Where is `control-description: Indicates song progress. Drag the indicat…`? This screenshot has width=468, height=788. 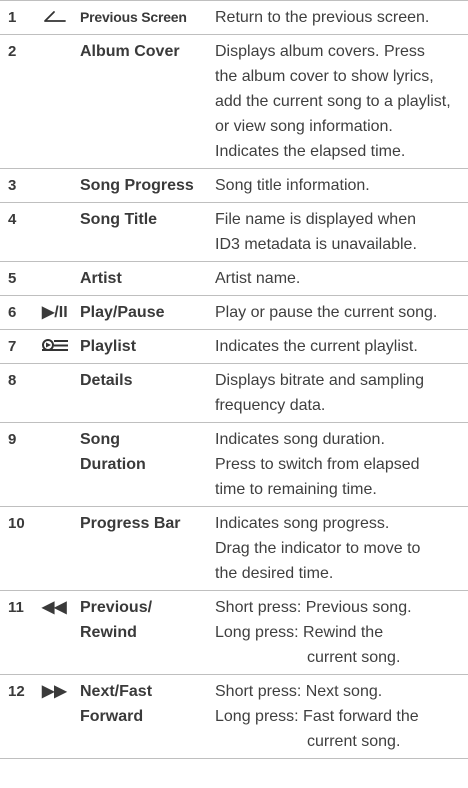 control-description: Indicates song progress. Drag the indicat… is located at coordinates (341, 549).